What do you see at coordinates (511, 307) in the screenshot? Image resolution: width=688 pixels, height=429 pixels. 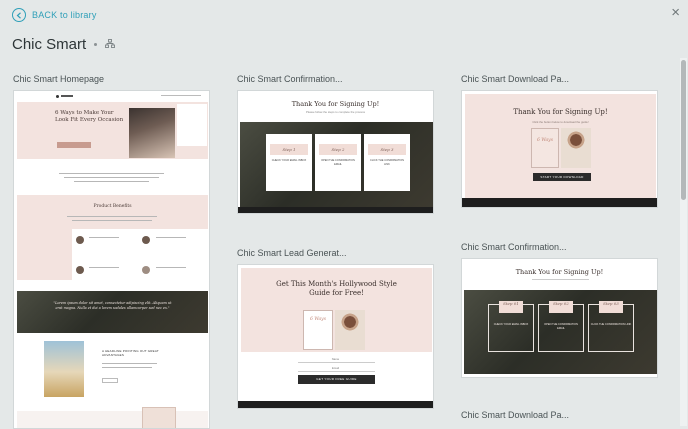 I see `step-label: Step 01` at bounding box center [511, 307].